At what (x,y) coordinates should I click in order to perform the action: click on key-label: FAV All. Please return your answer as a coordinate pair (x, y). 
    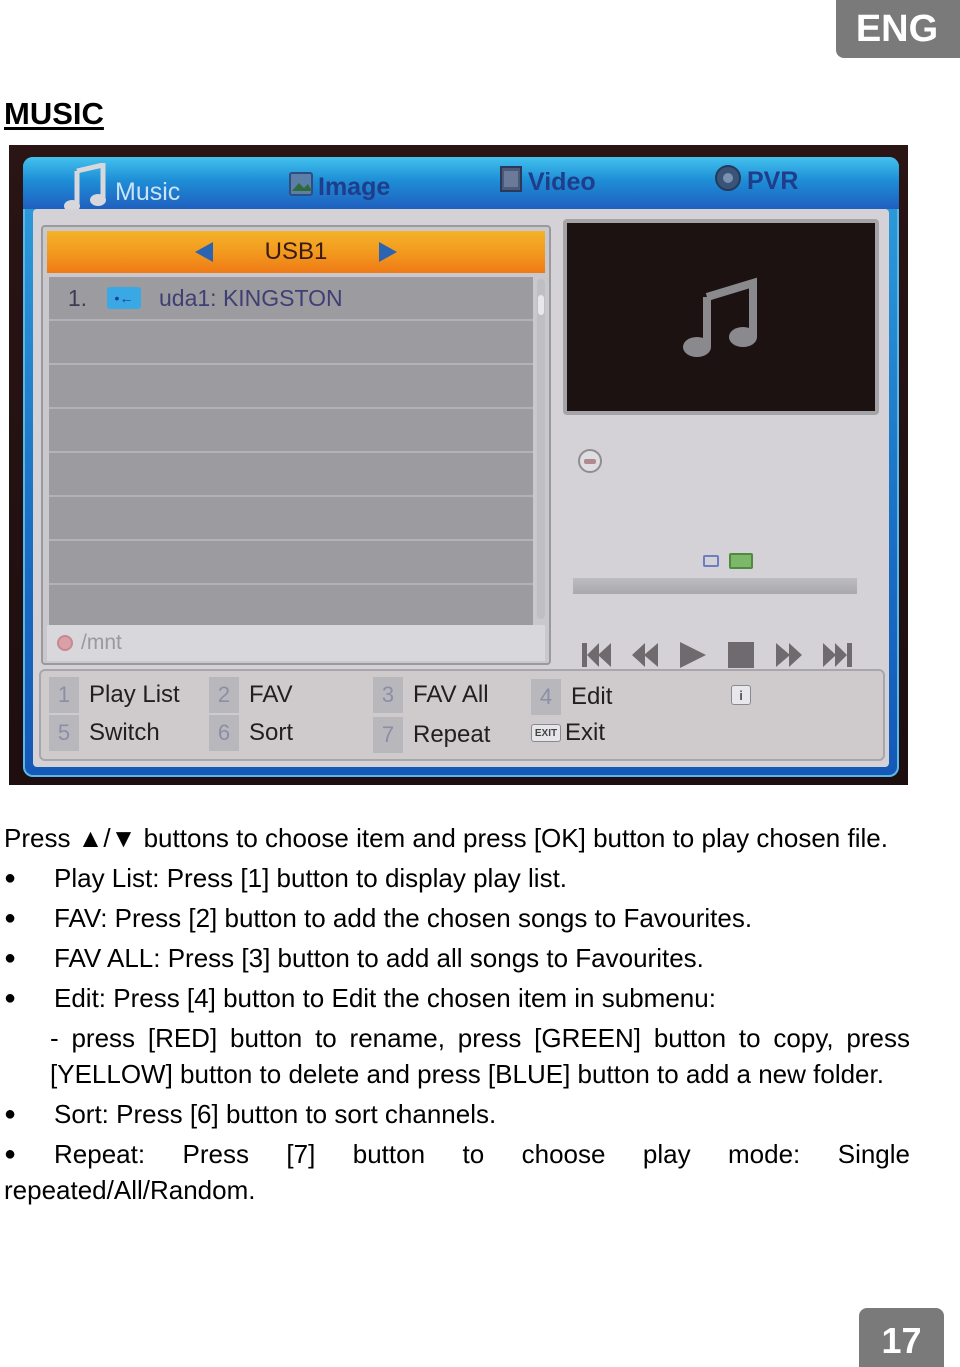
    Looking at the image, I should click on (451, 694).